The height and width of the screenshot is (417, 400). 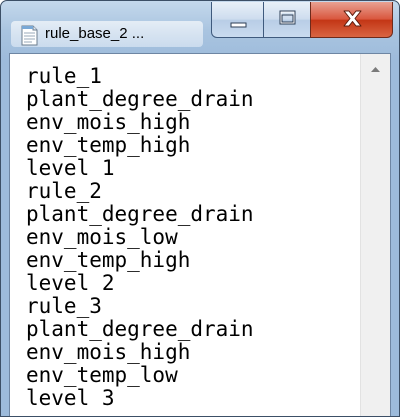 I want to click on close-button, so click(x=351, y=20).